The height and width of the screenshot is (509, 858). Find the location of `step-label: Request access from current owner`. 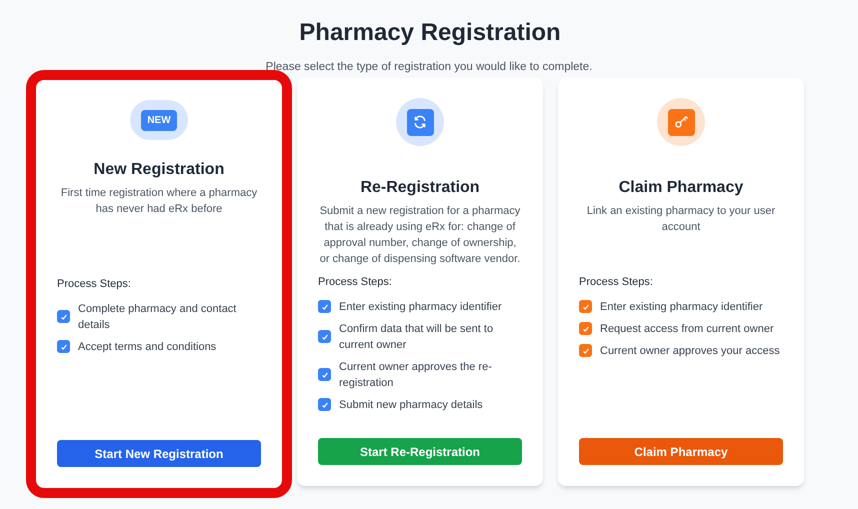

step-label: Request access from current owner is located at coordinates (687, 329).